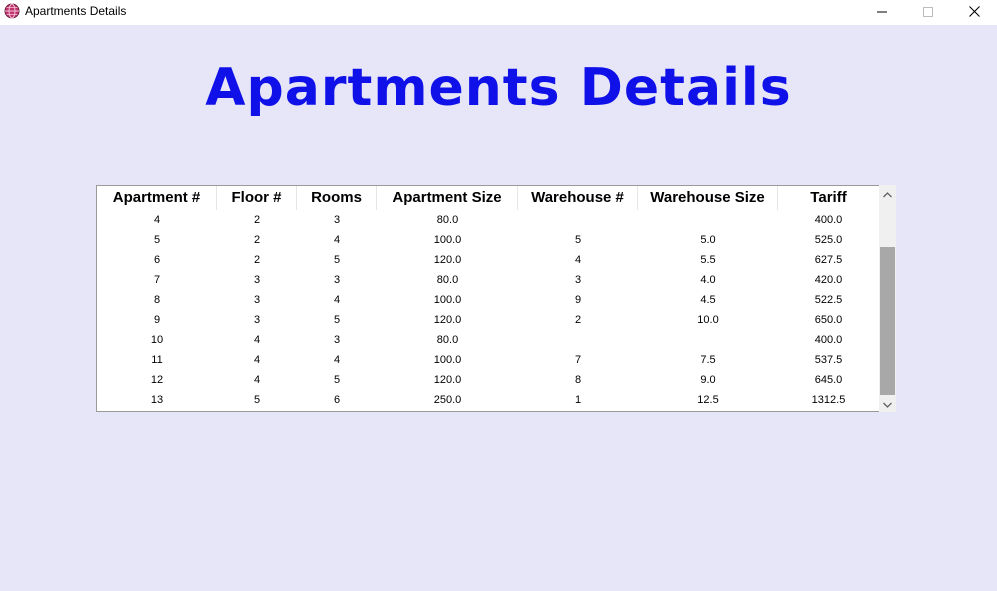 This screenshot has width=997, height=591. What do you see at coordinates (578, 198) in the screenshot?
I see `column-header-warehouse-number: Warehouse #` at bounding box center [578, 198].